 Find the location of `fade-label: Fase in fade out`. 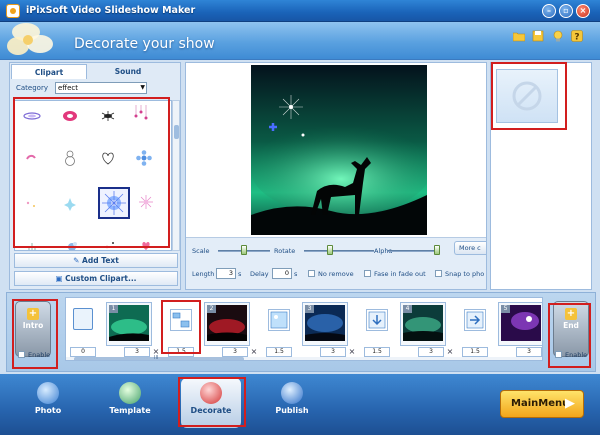

fade-label: Fase in fade out is located at coordinates (400, 274).